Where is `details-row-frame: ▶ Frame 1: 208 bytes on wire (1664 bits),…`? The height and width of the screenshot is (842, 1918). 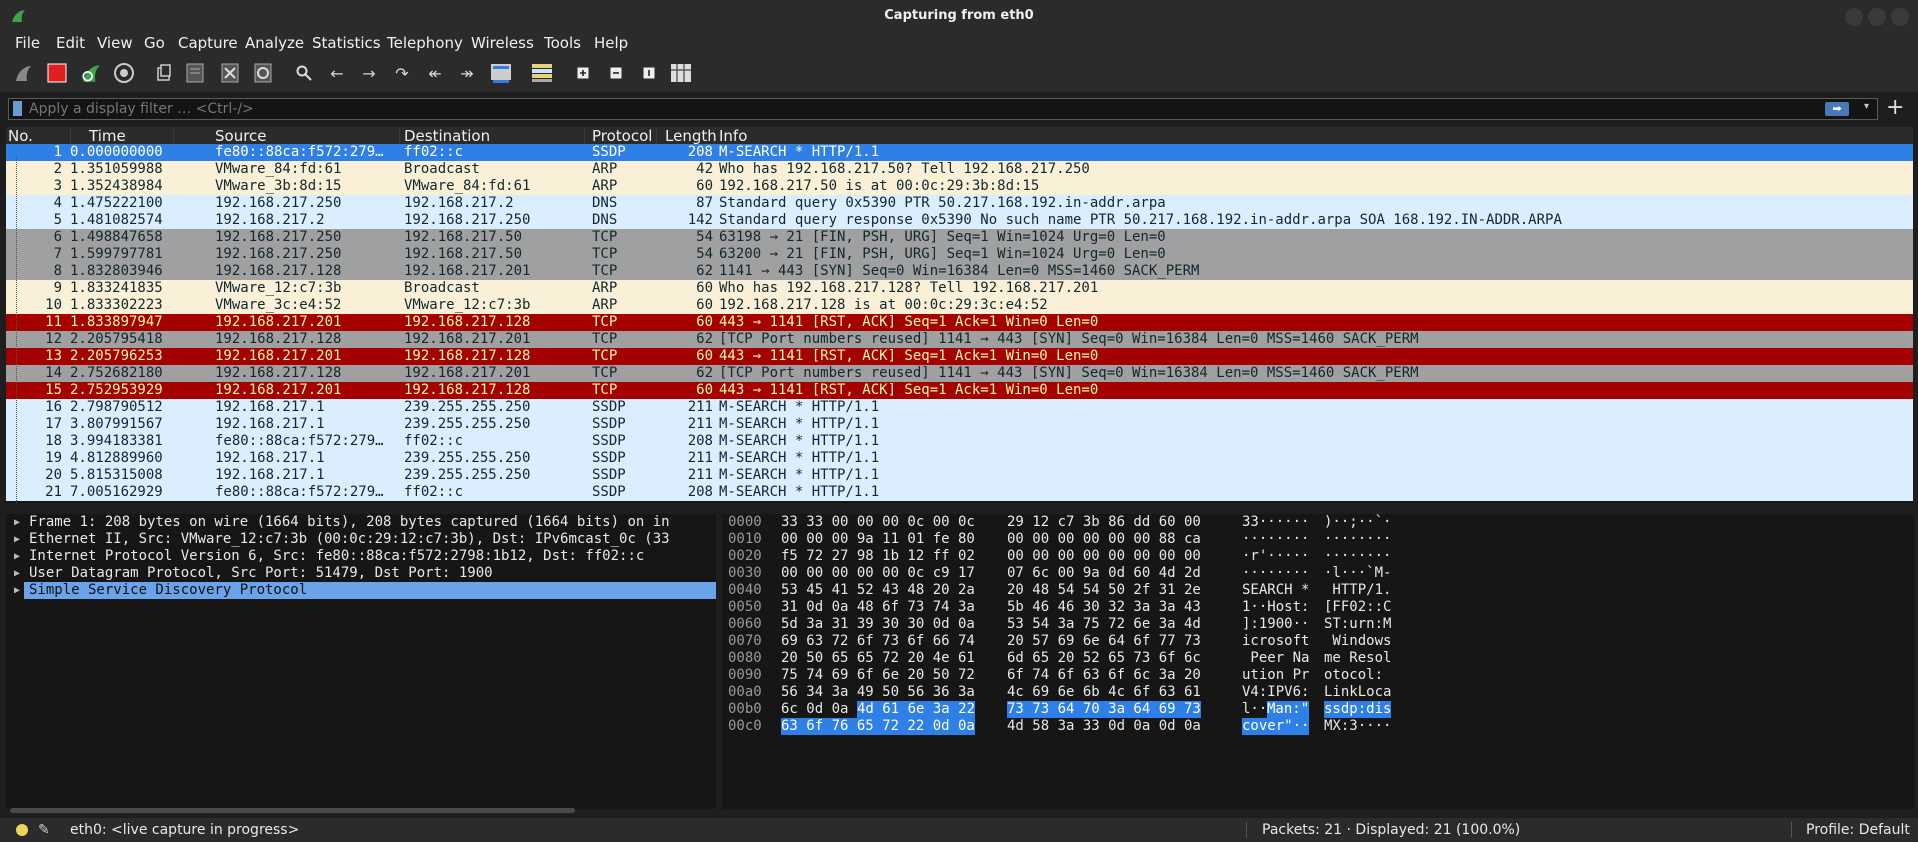
details-row-frame: ▶ Frame 1: 208 bytes on wire (1664 bits),… is located at coordinates (361, 522).